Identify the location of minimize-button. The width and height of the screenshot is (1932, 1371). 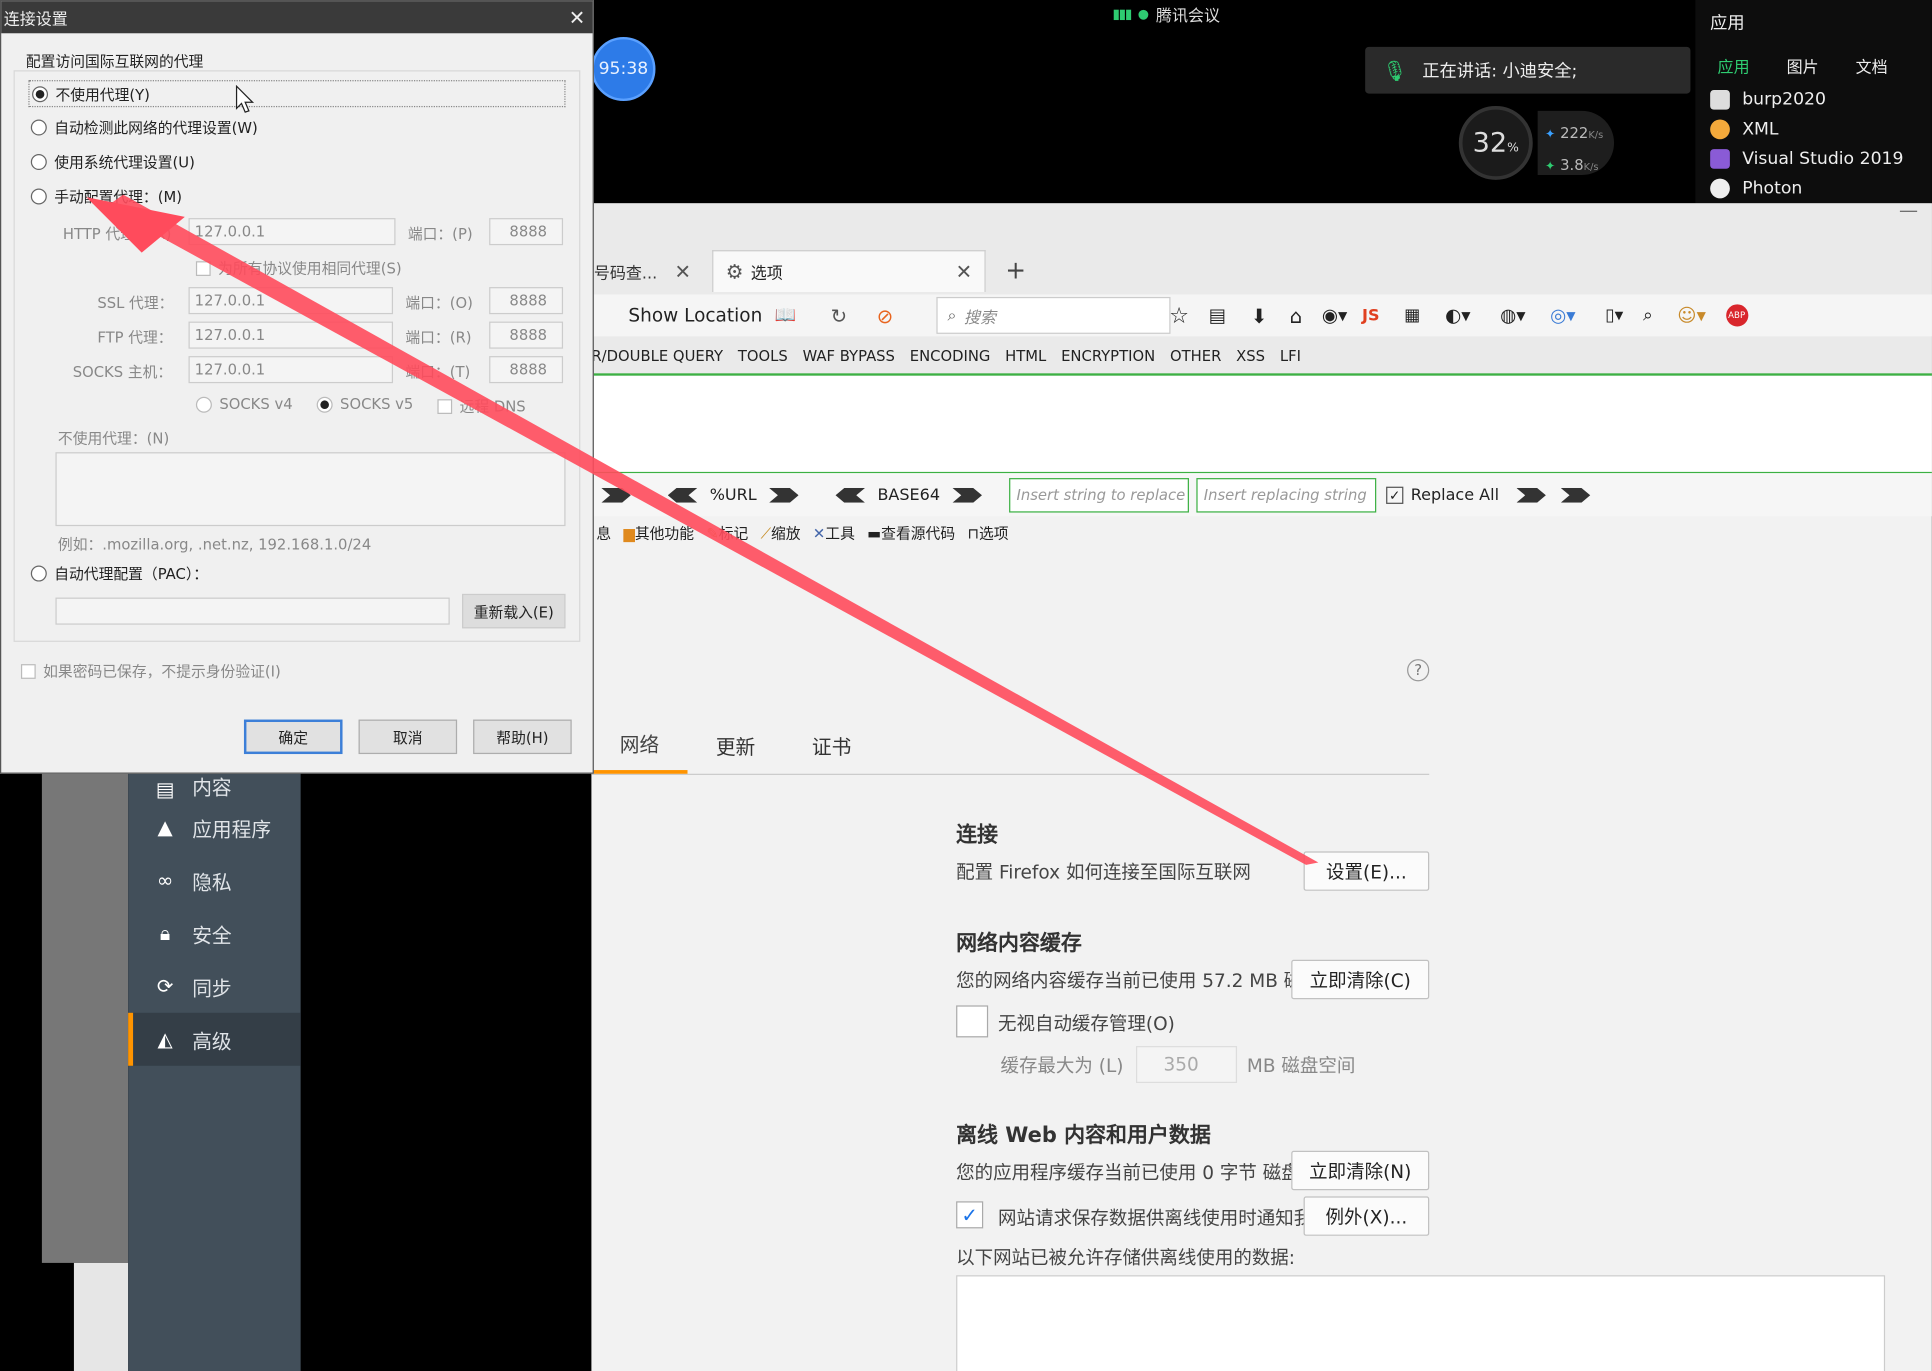
(1908, 211).